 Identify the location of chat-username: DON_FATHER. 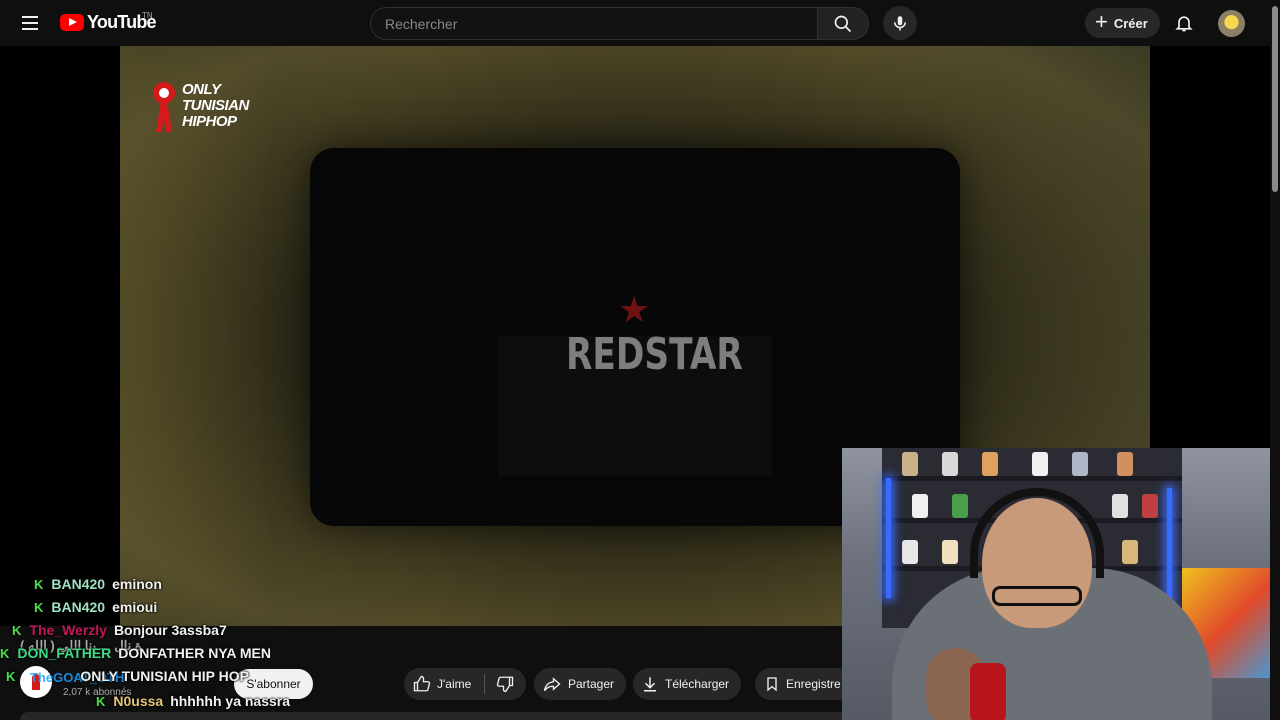
(64, 653).